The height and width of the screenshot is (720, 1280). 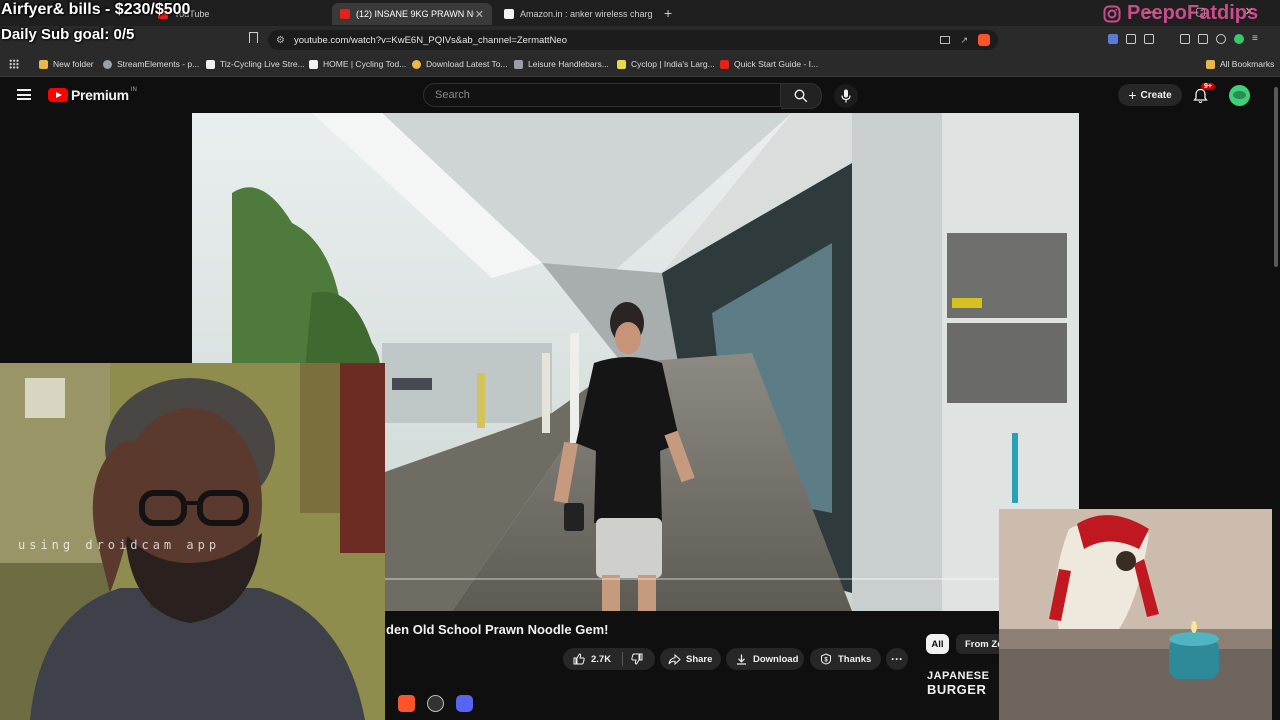 I want to click on avatar, so click(x=1239, y=95).